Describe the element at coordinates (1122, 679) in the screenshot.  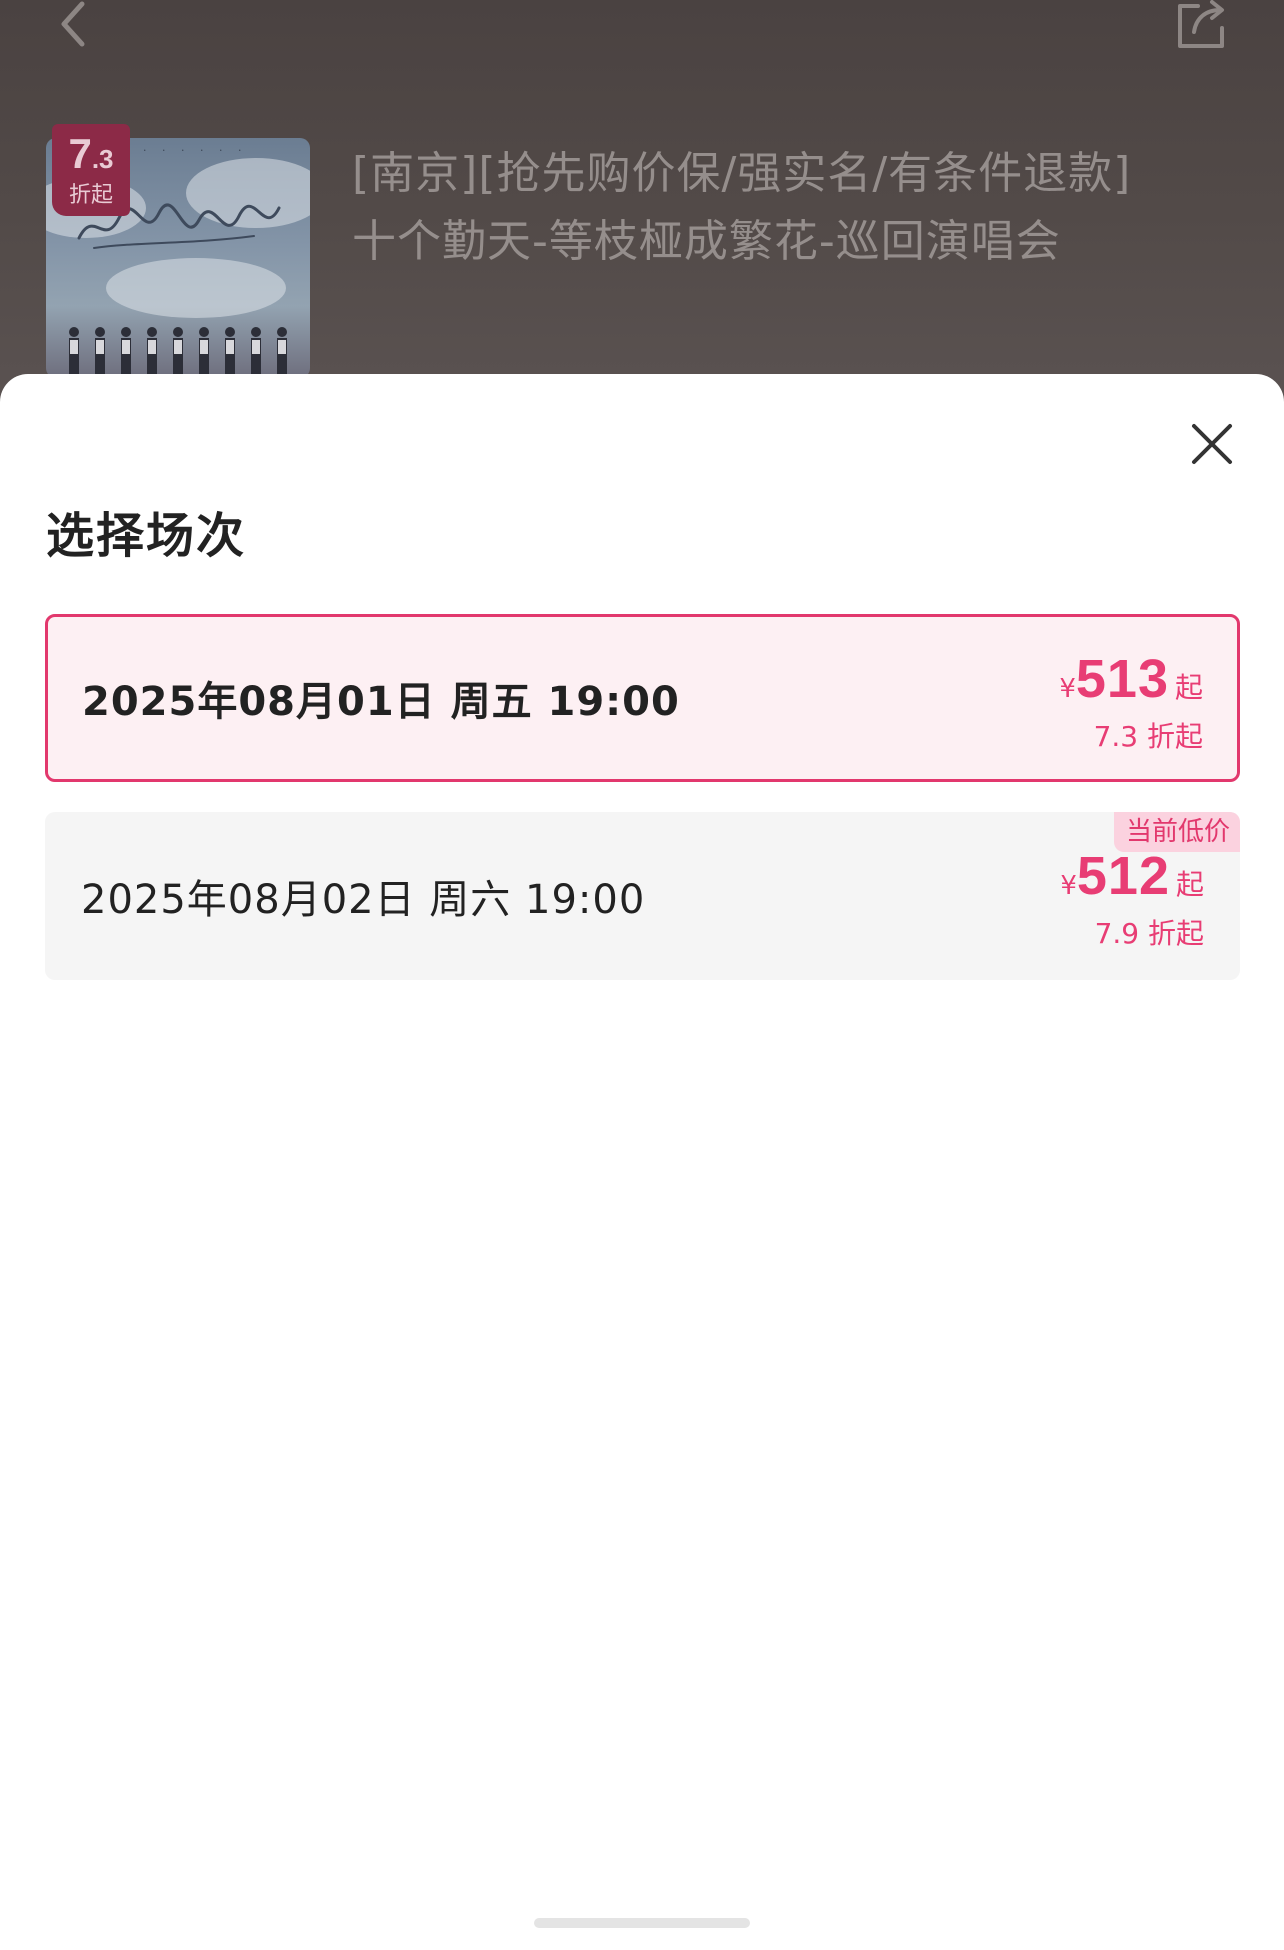
I see `price-value: 513` at that location.